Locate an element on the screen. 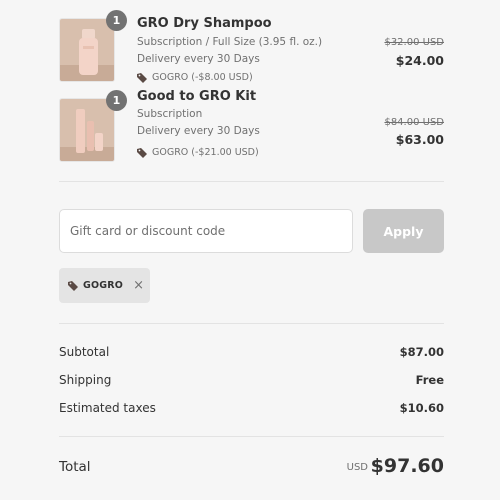 The height and width of the screenshot is (500, 500). close-icon: × is located at coordinates (138, 285).